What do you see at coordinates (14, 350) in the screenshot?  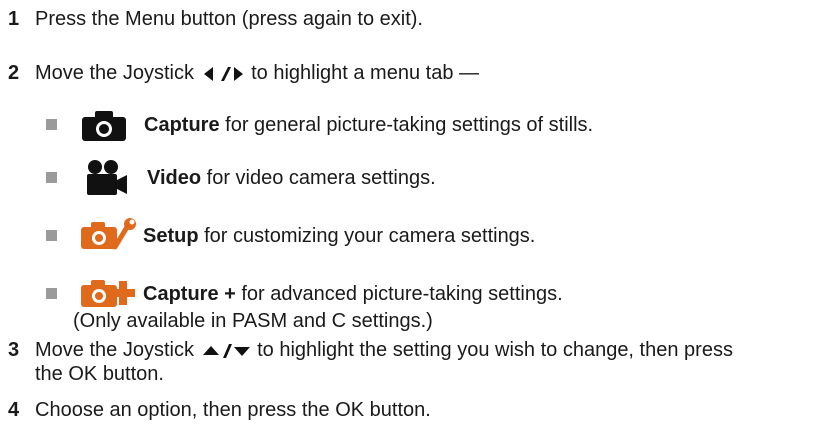 I see `step-number: 3` at bounding box center [14, 350].